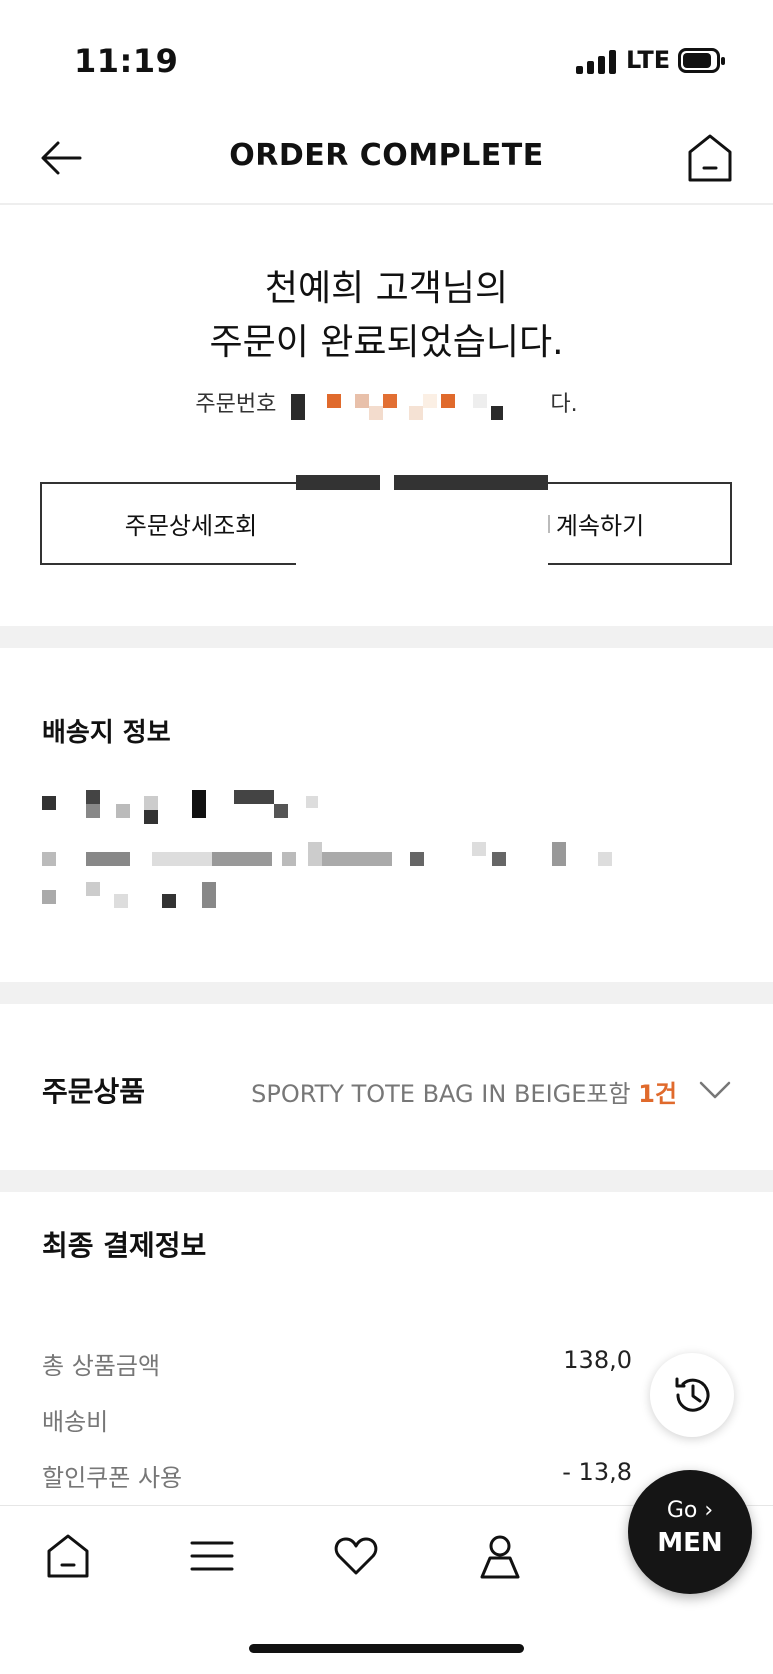 Image resolution: width=773 pixels, height=1674 pixels. What do you see at coordinates (387, 1363) in the screenshot?
I see `payment-row-subtotal: 총 상품금액 138,0` at bounding box center [387, 1363].